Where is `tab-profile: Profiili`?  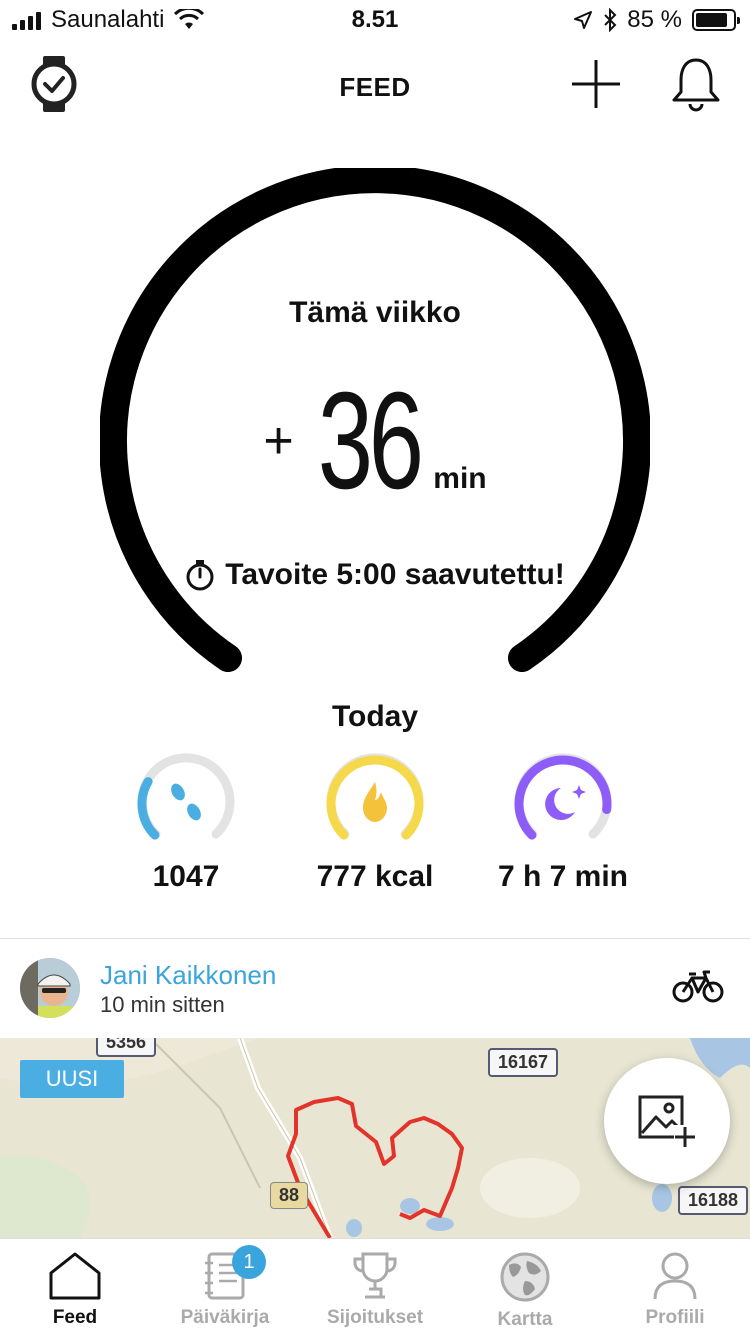
tab-profile: Profiili is located at coordinates (675, 1286).